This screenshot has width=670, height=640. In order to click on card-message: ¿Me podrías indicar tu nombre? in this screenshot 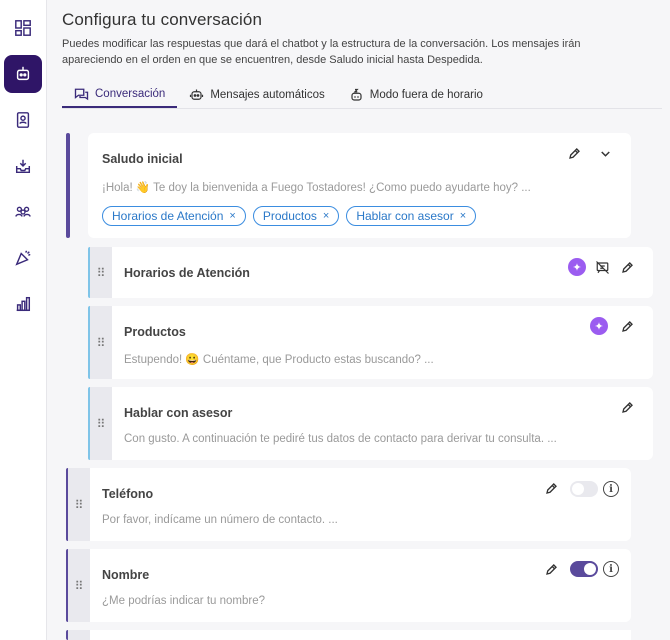, I will do `click(183, 601)`.